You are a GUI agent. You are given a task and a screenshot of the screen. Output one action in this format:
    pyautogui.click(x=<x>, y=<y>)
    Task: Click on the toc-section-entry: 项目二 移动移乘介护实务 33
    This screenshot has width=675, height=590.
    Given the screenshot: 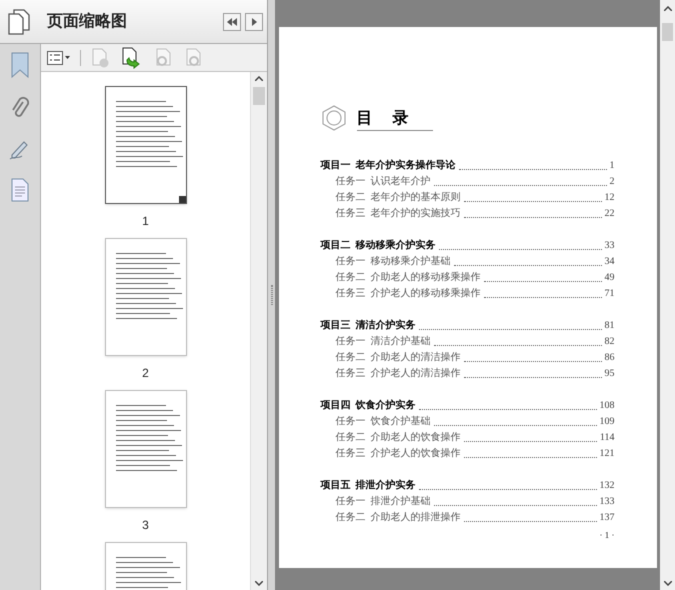 What is the action you would take?
    pyautogui.click(x=467, y=245)
    